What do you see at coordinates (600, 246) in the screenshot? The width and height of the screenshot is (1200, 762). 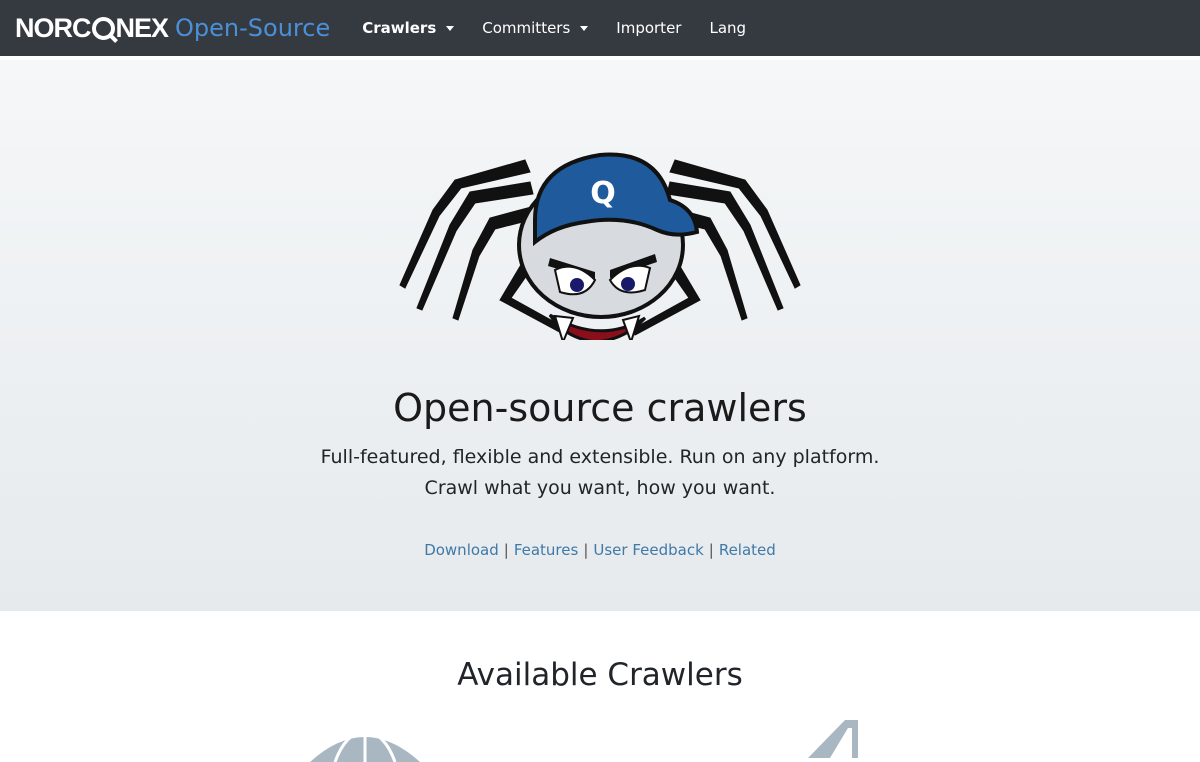 I see `spider-mascot-icon: Q` at bounding box center [600, 246].